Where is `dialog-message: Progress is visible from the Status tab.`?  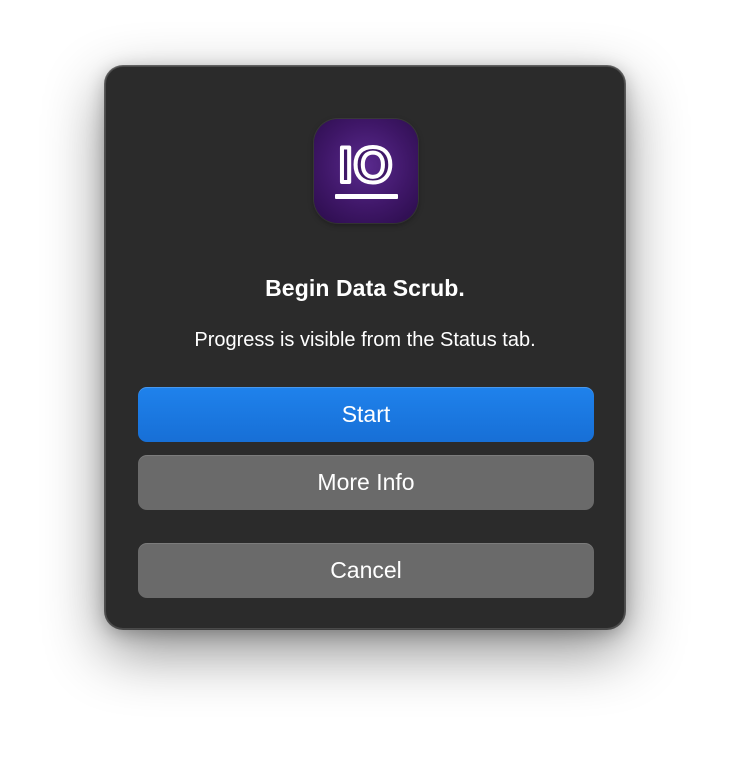 dialog-message: Progress is visible from the Status tab. is located at coordinates (365, 340).